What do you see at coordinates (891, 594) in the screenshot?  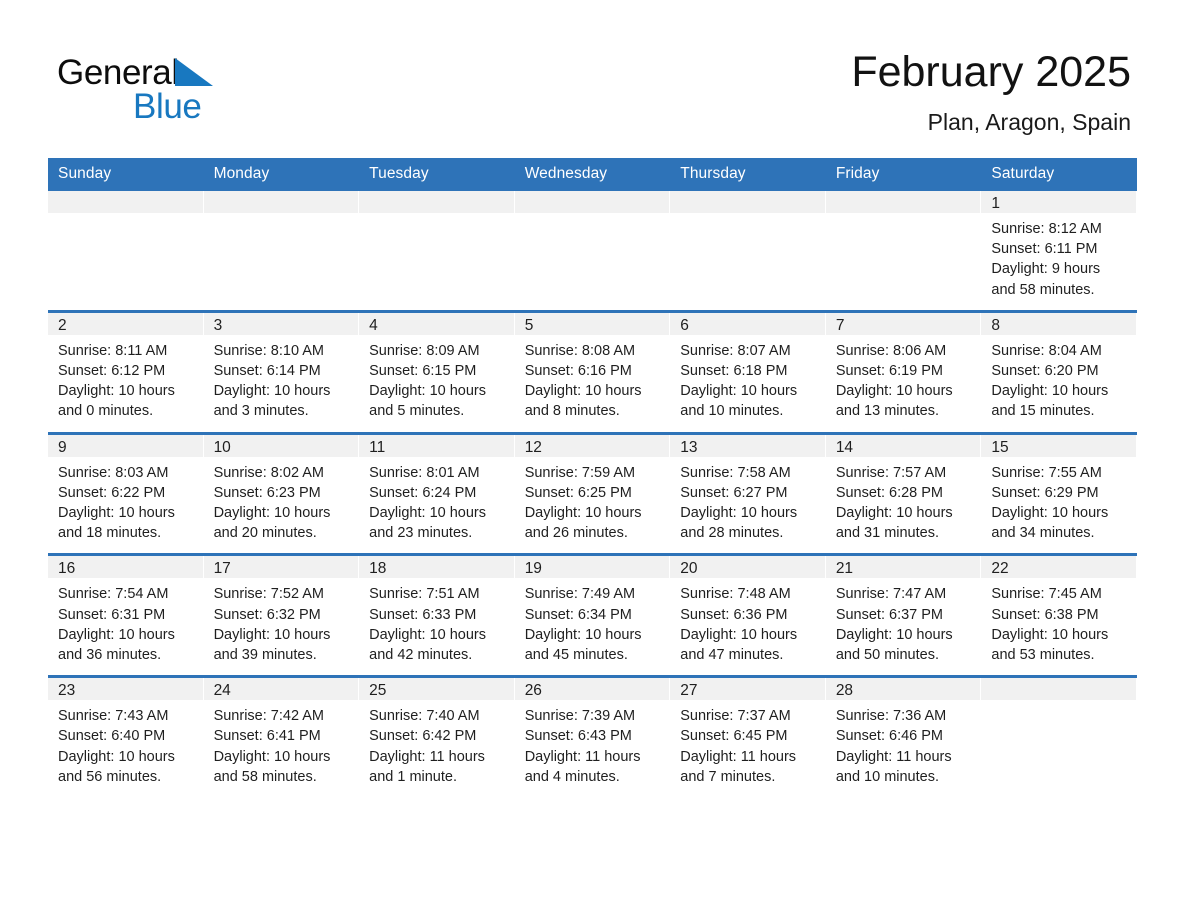 I see `day-detail-line: Sunrise: 7:47 AM` at bounding box center [891, 594].